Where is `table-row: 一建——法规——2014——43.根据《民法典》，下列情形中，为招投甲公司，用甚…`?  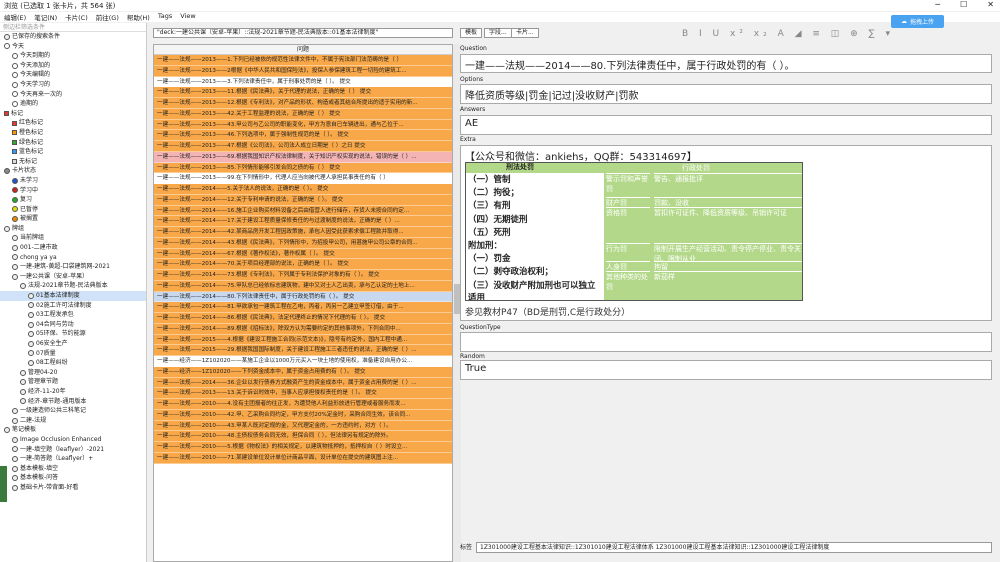
table-row: 一建——法规——2014——43.根据《民法典》，下列情形中，为招投甲公司，用甚… is located at coordinates (303, 243).